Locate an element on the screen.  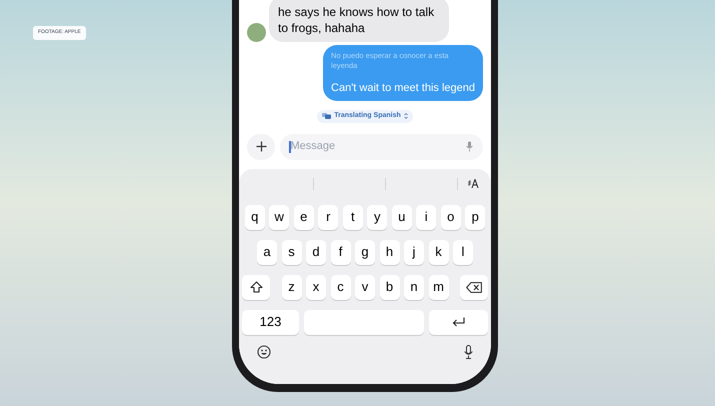
text-cursor is located at coordinates (289, 146).